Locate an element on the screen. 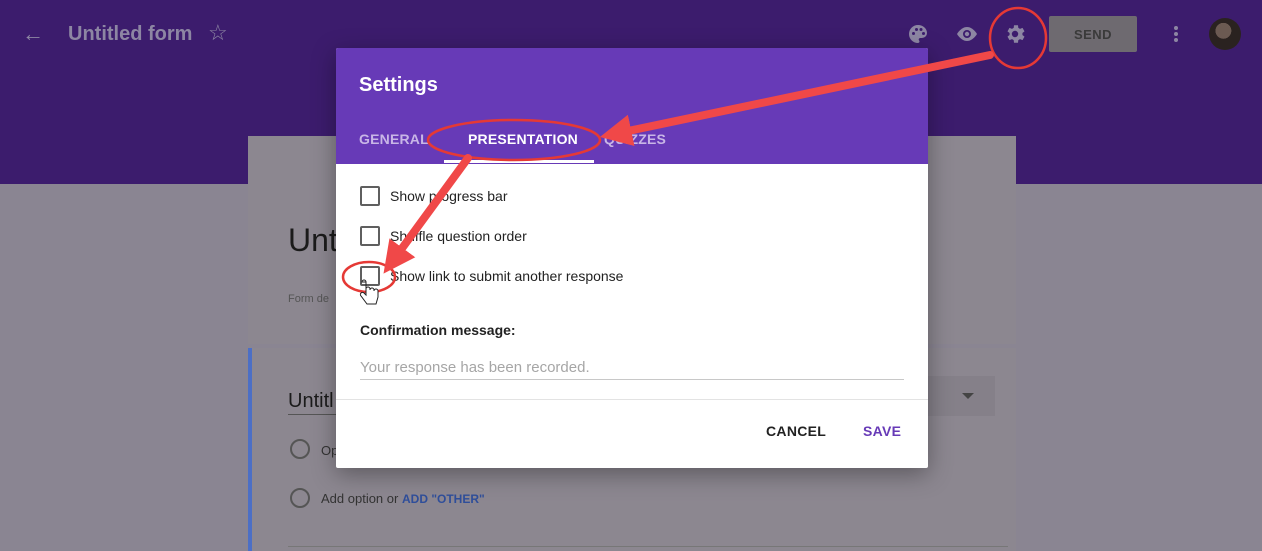  tab-presentation: PRESENTATION is located at coordinates (523, 139).